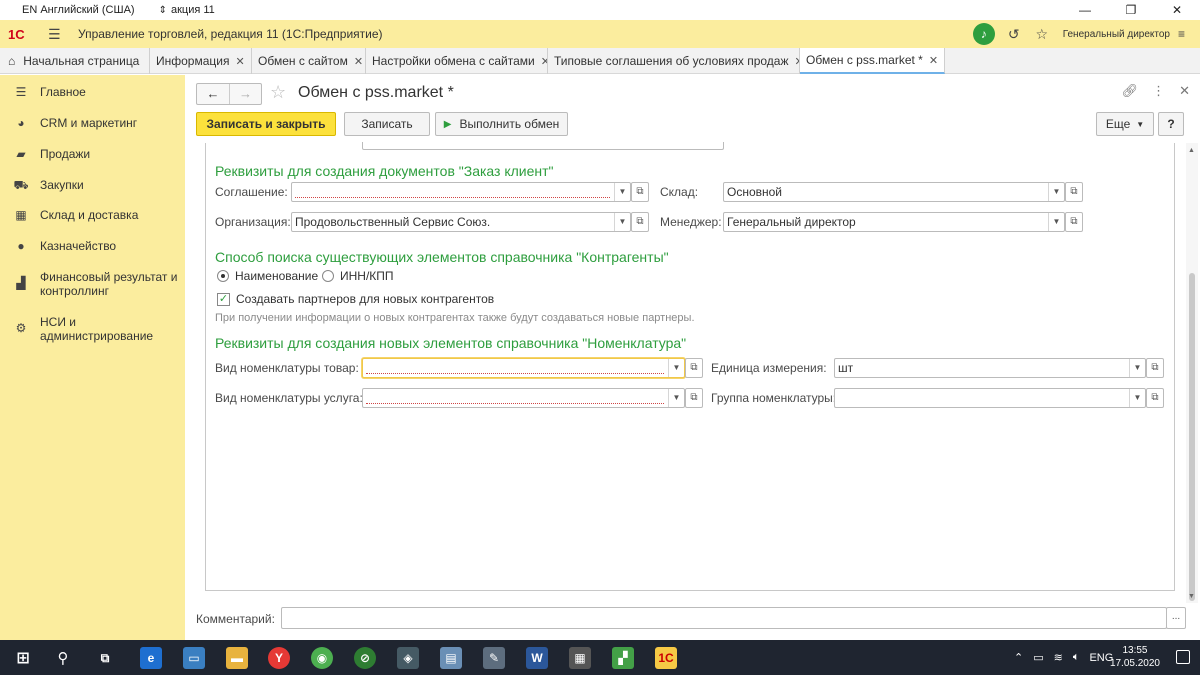 The image size is (1200, 675). I want to click on more-button: Еще ▼, so click(1125, 124).